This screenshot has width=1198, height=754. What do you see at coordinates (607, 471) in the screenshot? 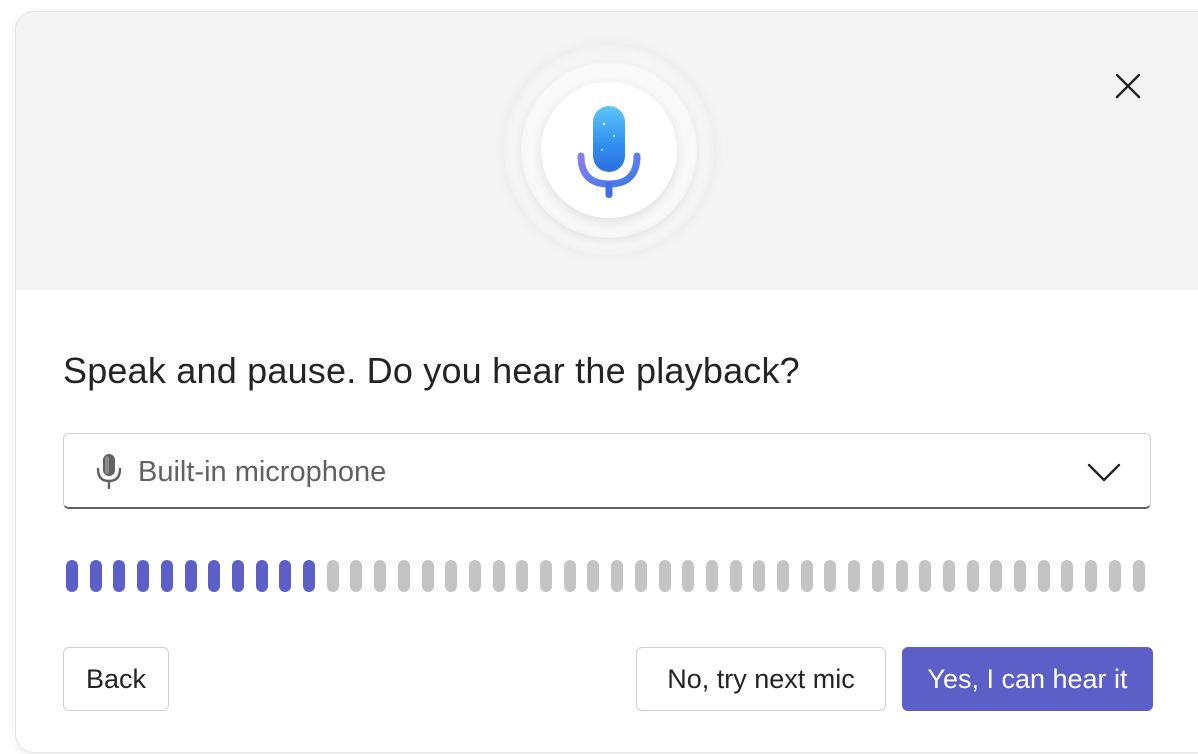
I see `microphone-select: Built-in microphone` at bounding box center [607, 471].